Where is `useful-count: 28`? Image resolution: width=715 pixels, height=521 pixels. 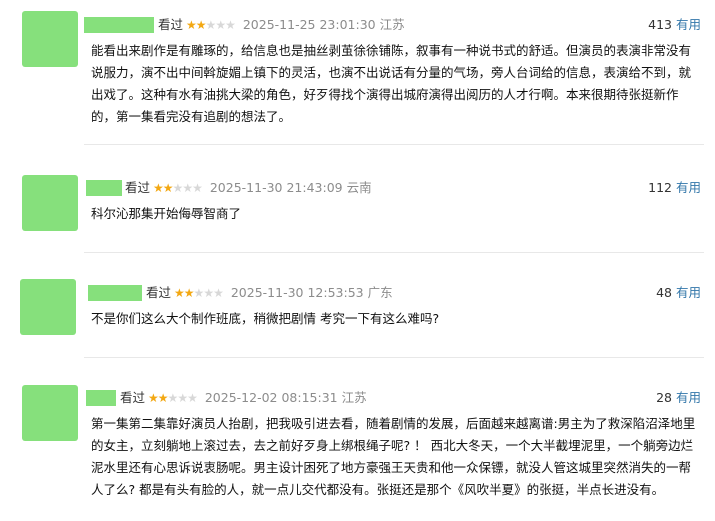 useful-count: 28 is located at coordinates (664, 397).